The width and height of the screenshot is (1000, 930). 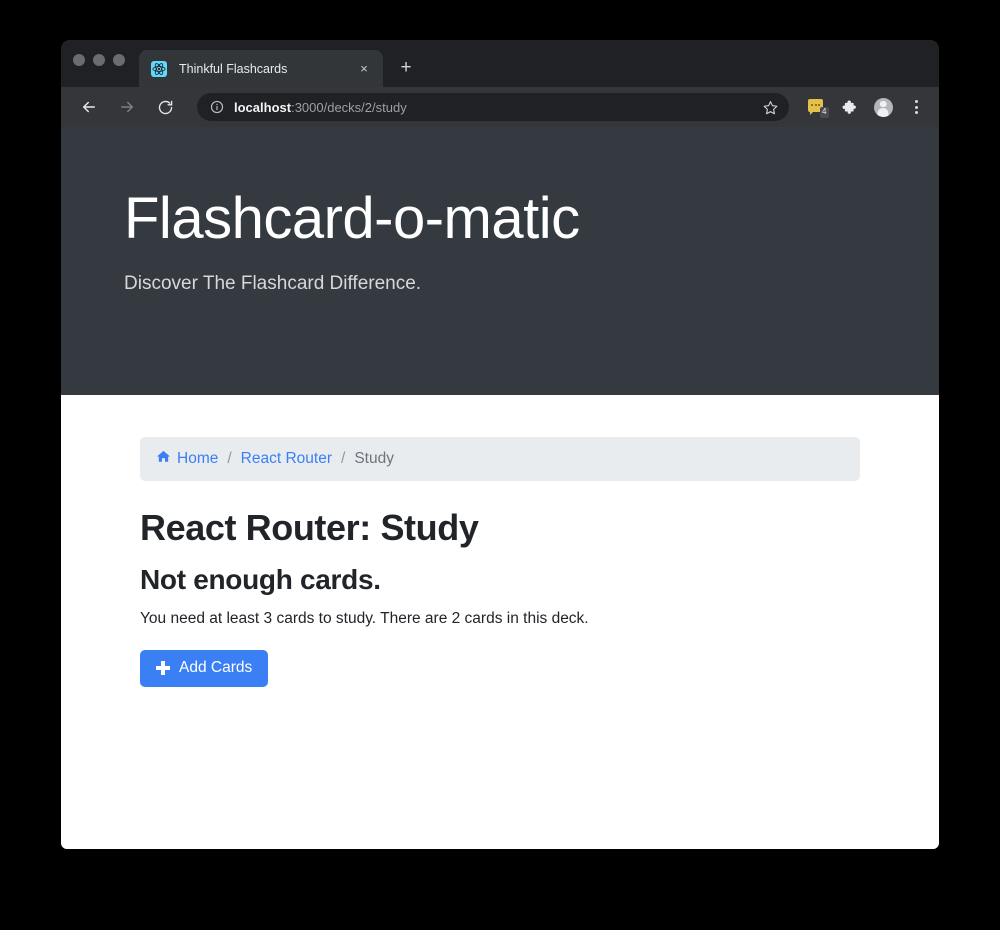 What do you see at coordinates (216, 107) in the screenshot?
I see `site-info-icon` at bounding box center [216, 107].